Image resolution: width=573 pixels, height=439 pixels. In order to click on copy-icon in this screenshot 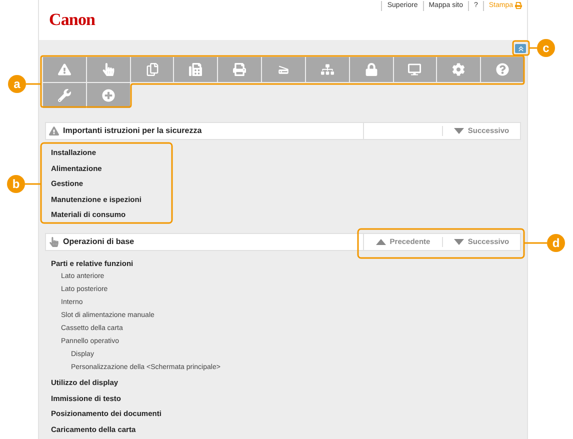, I will do `click(152, 69)`.